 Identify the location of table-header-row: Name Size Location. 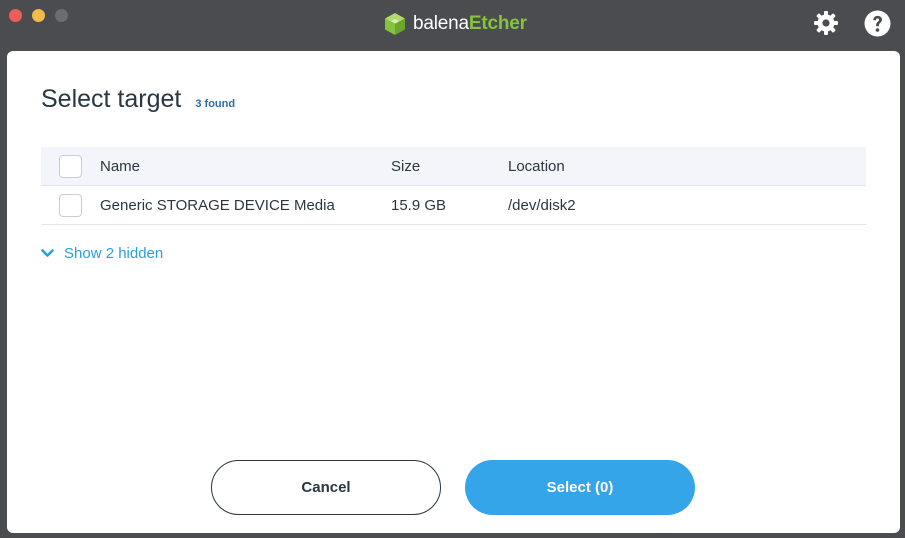
(453, 166).